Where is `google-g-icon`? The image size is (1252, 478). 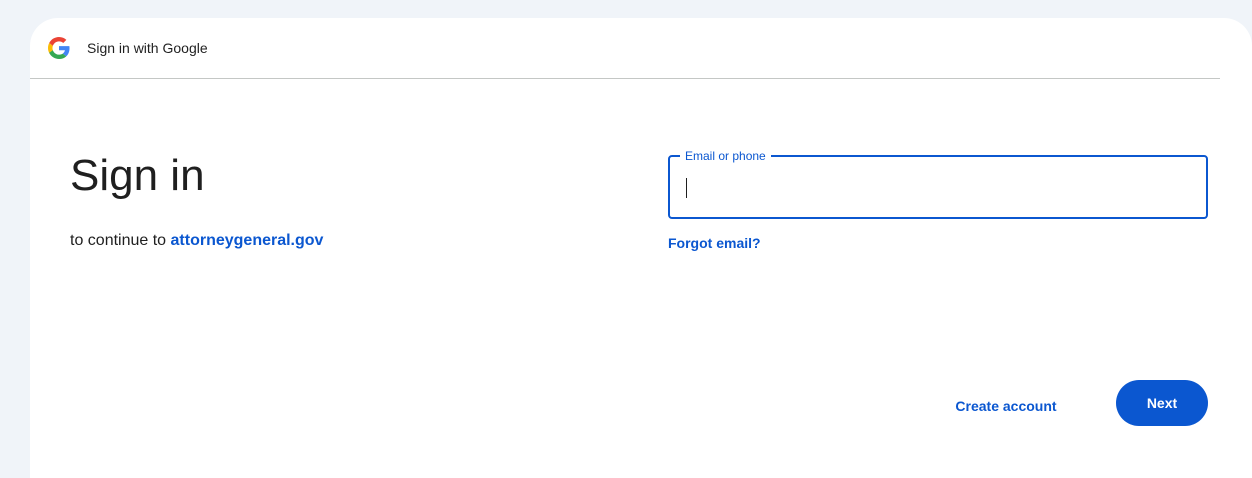 google-g-icon is located at coordinates (59, 48).